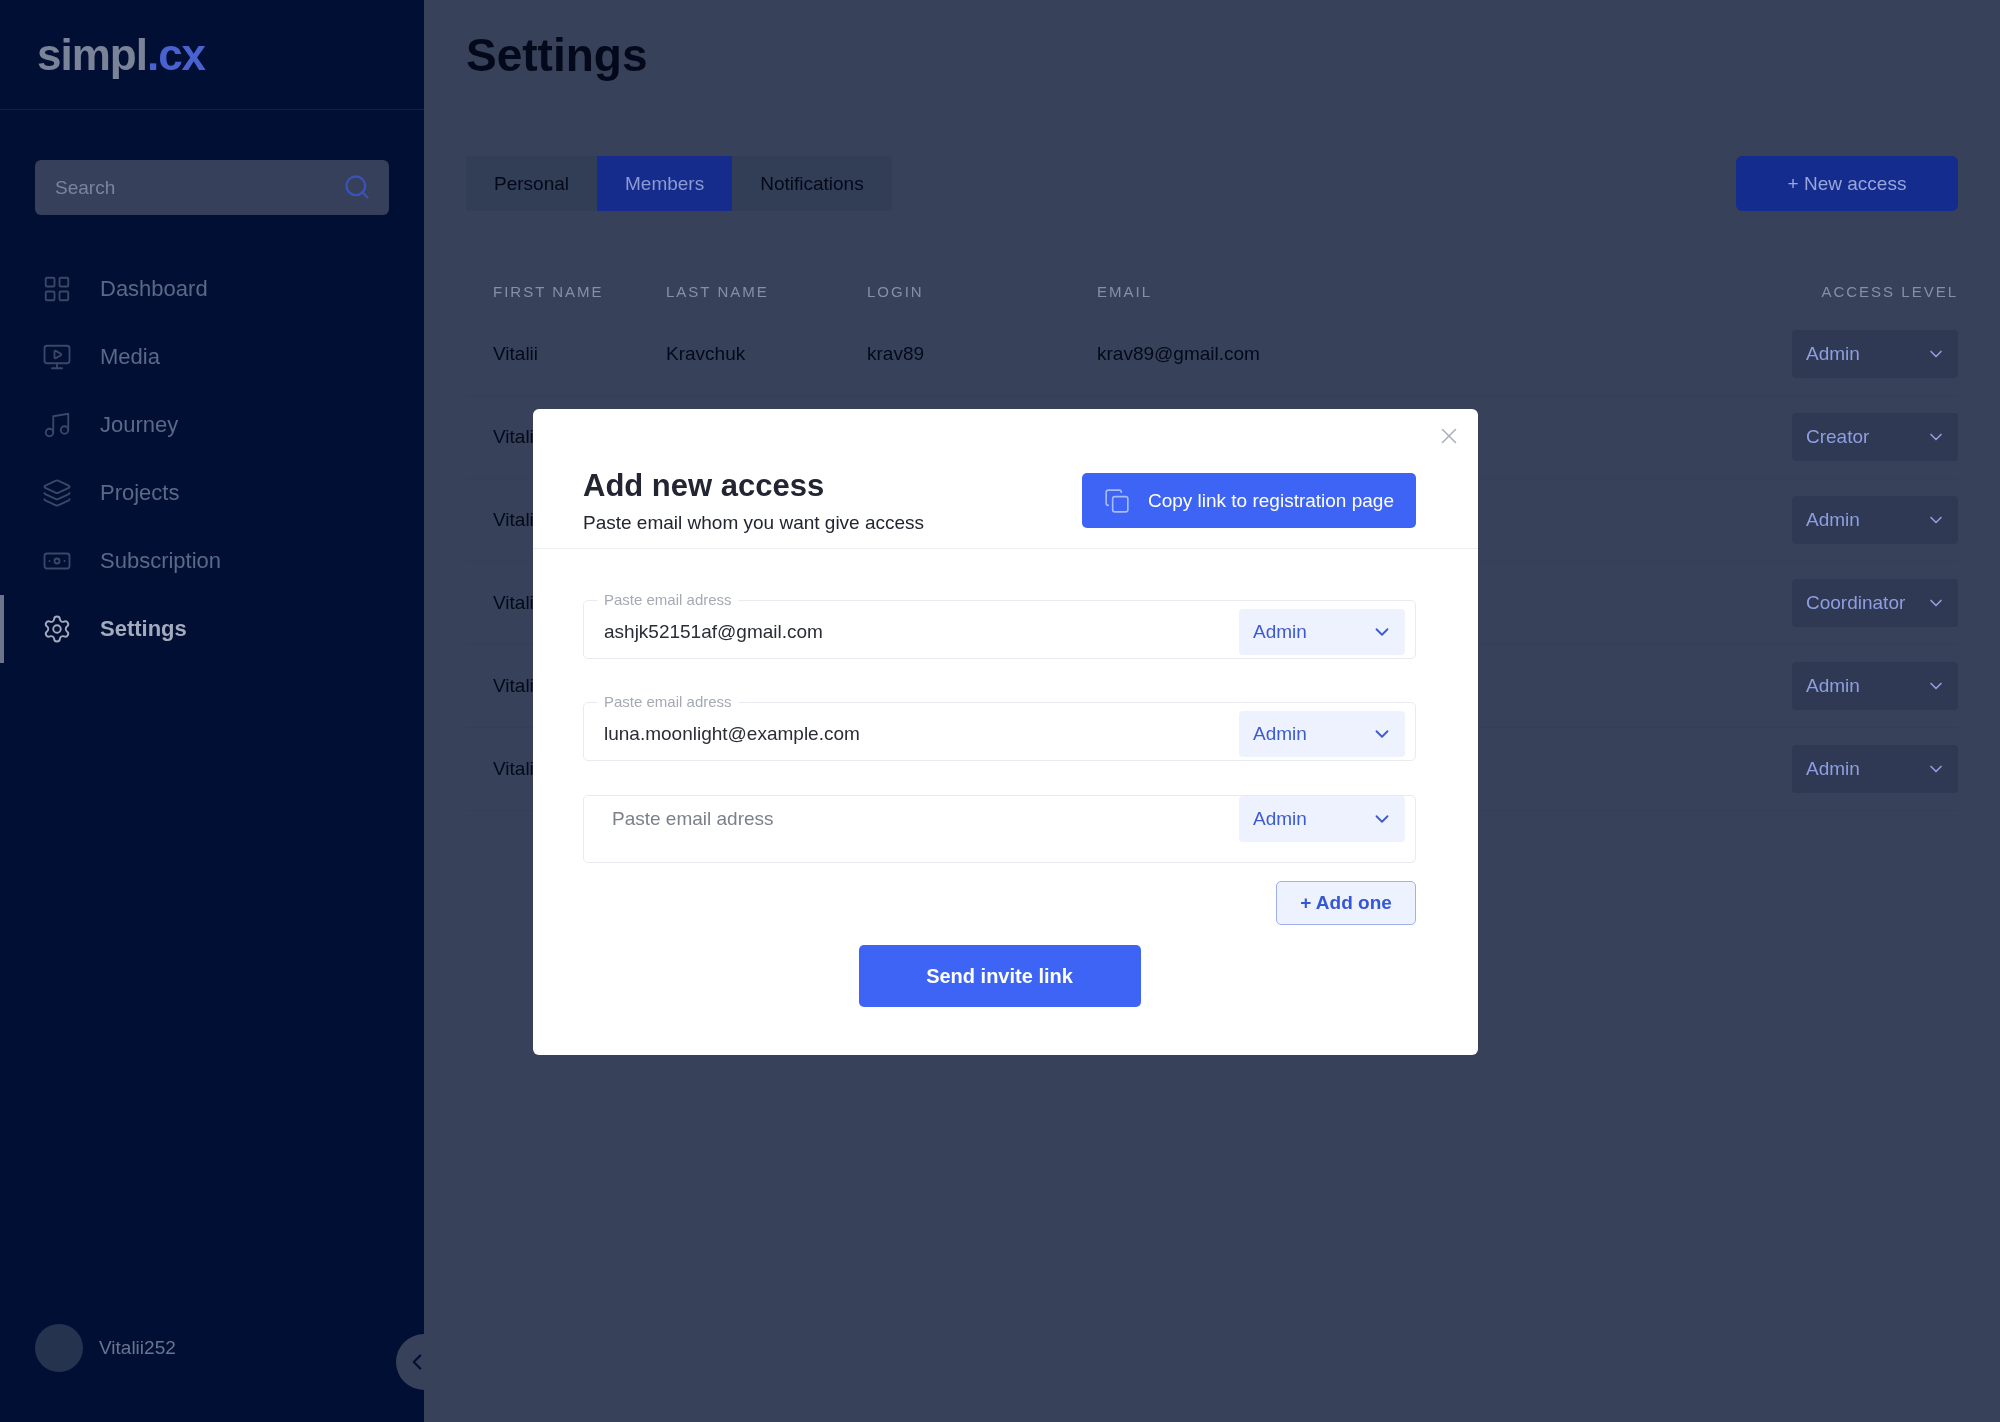 The image size is (2000, 1422). I want to click on nav-item: Settings, so click(212, 629).